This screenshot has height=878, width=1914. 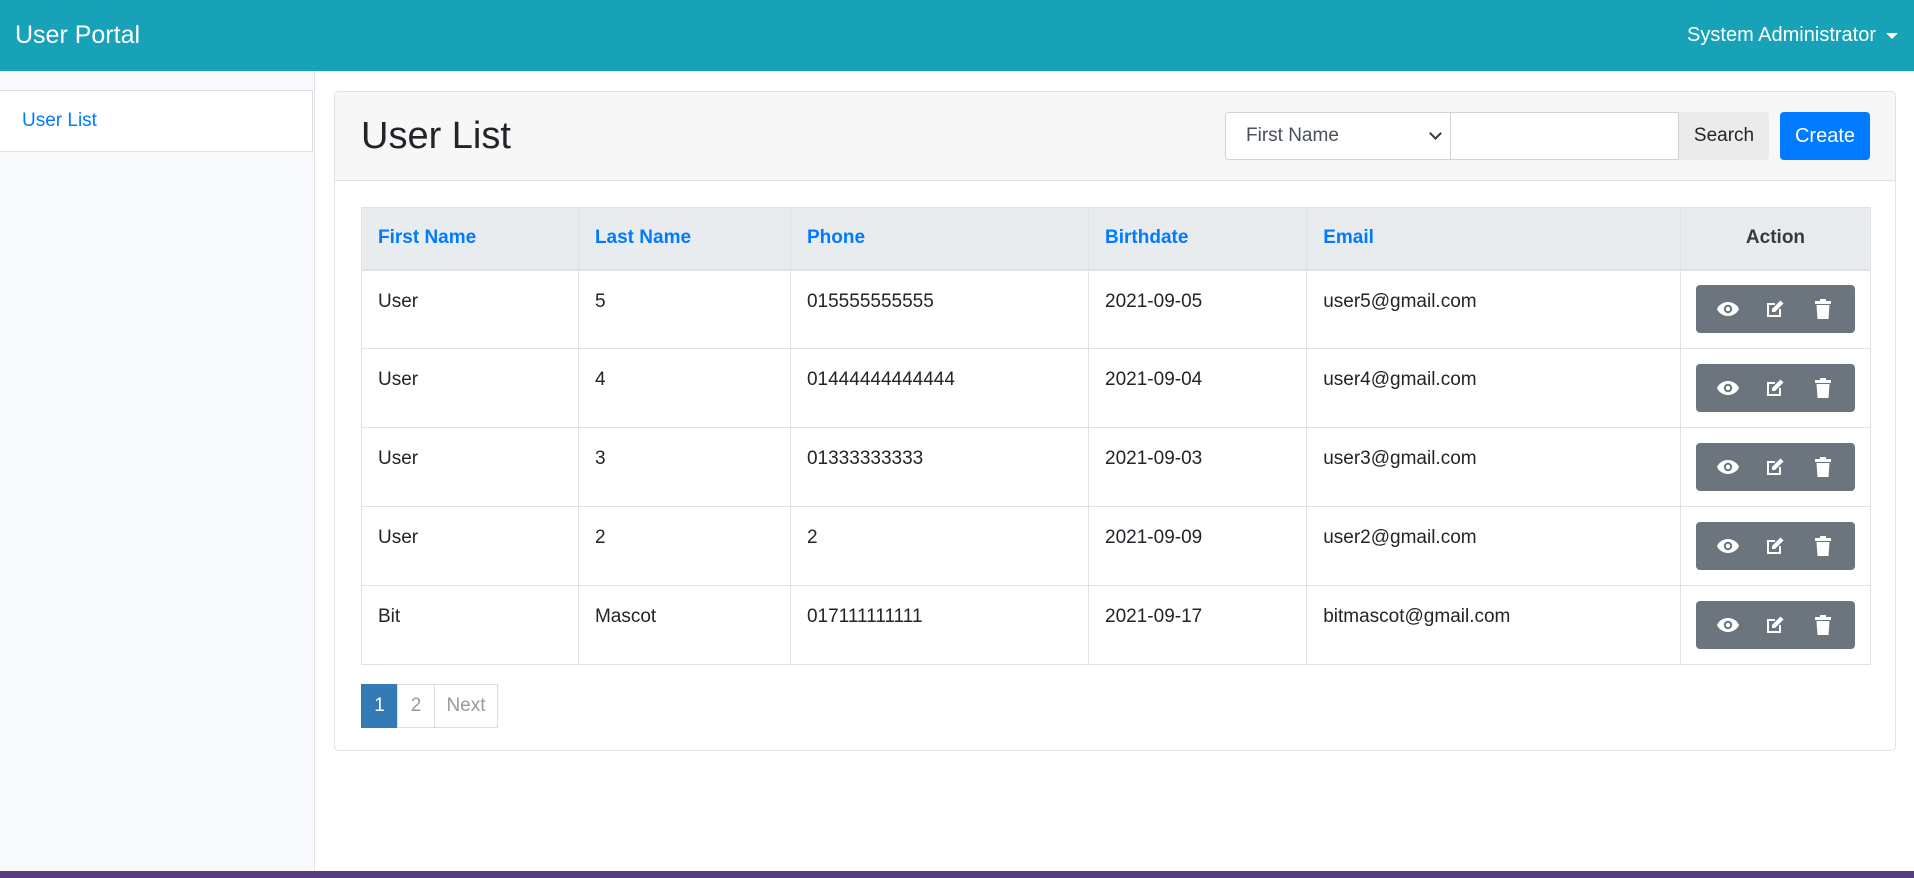 What do you see at coordinates (1493, 309) in the screenshot?
I see `cell-email: user5@gmail.com` at bounding box center [1493, 309].